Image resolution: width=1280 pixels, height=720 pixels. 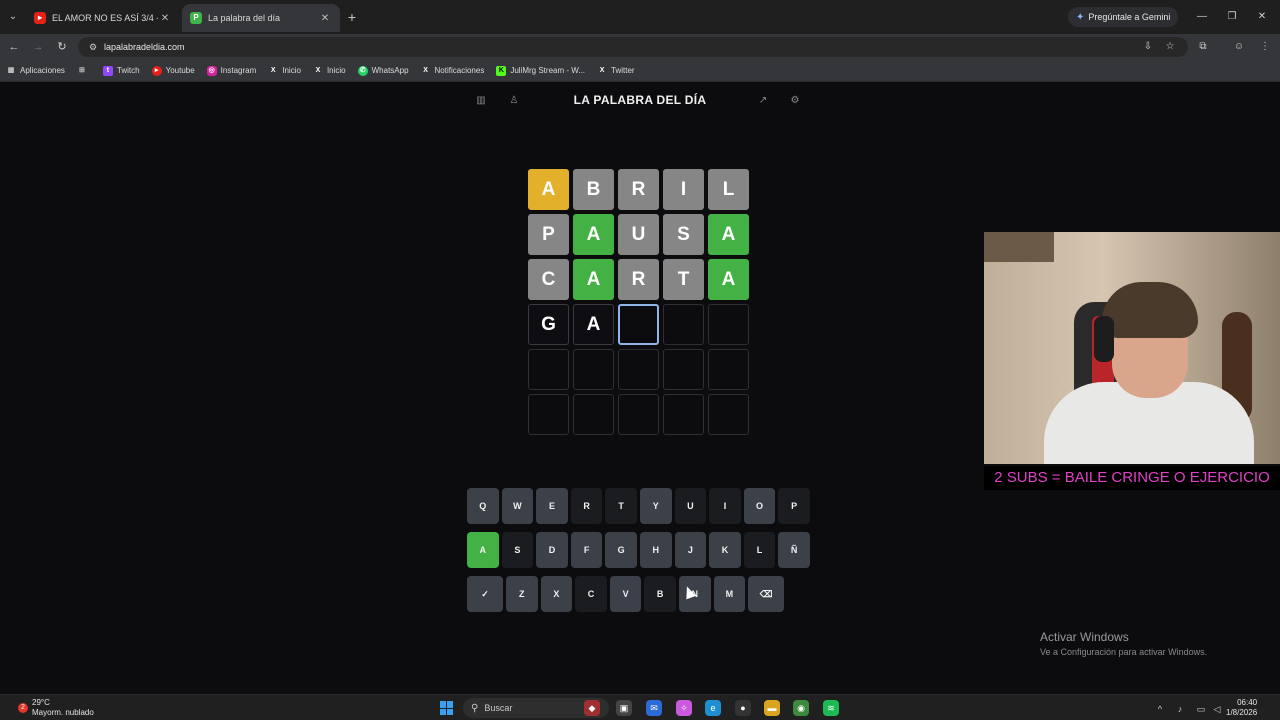 What do you see at coordinates (759, 550) in the screenshot?
I see `key-l: L` at bounding box center [759, 550].